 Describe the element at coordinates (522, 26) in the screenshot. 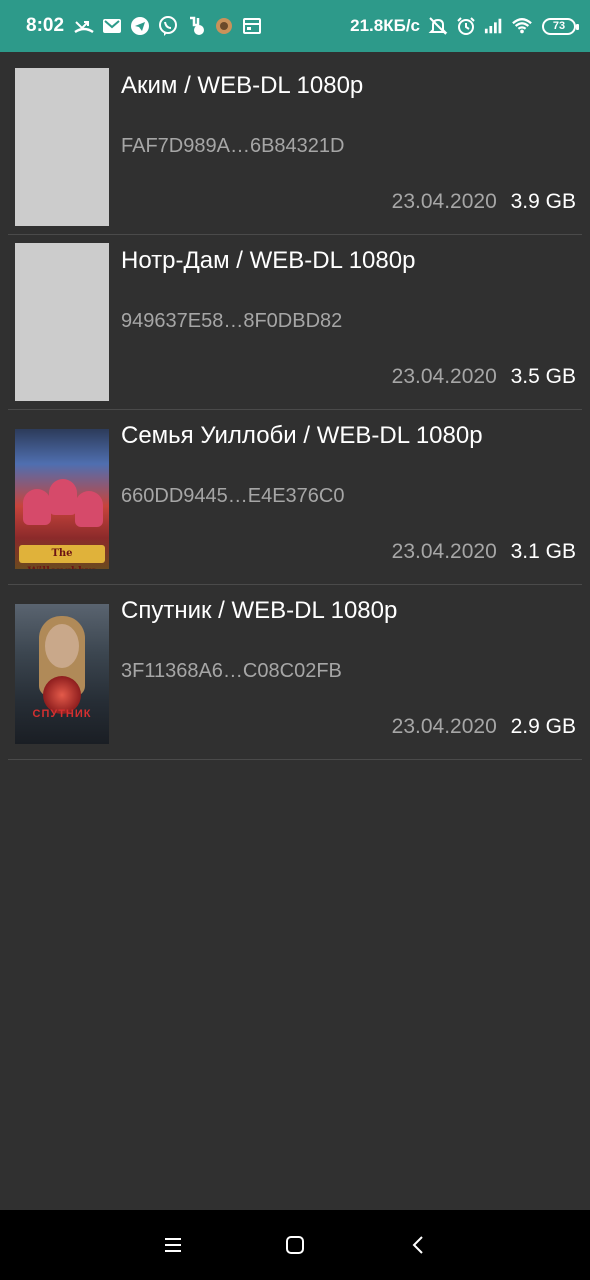

I see `wifi-icon` at that location.